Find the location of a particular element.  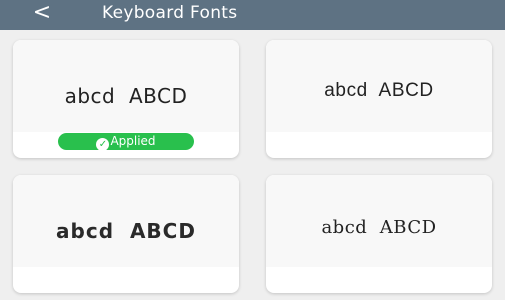

back-arrow-icon: < is located at coordinates (42, 14).